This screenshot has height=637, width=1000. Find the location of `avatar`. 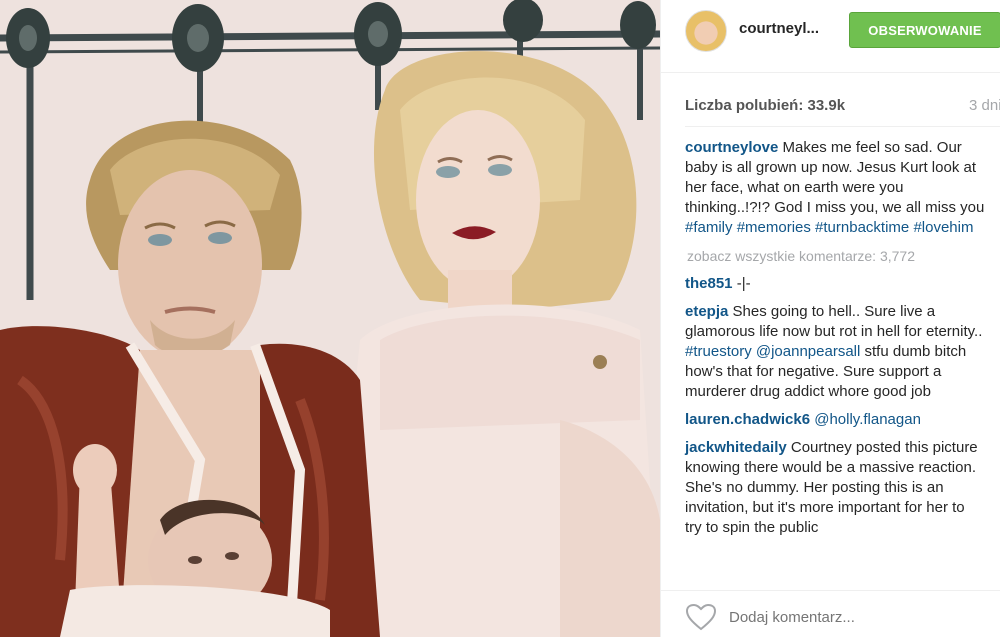

avatar is located at coordinates (706, 31).